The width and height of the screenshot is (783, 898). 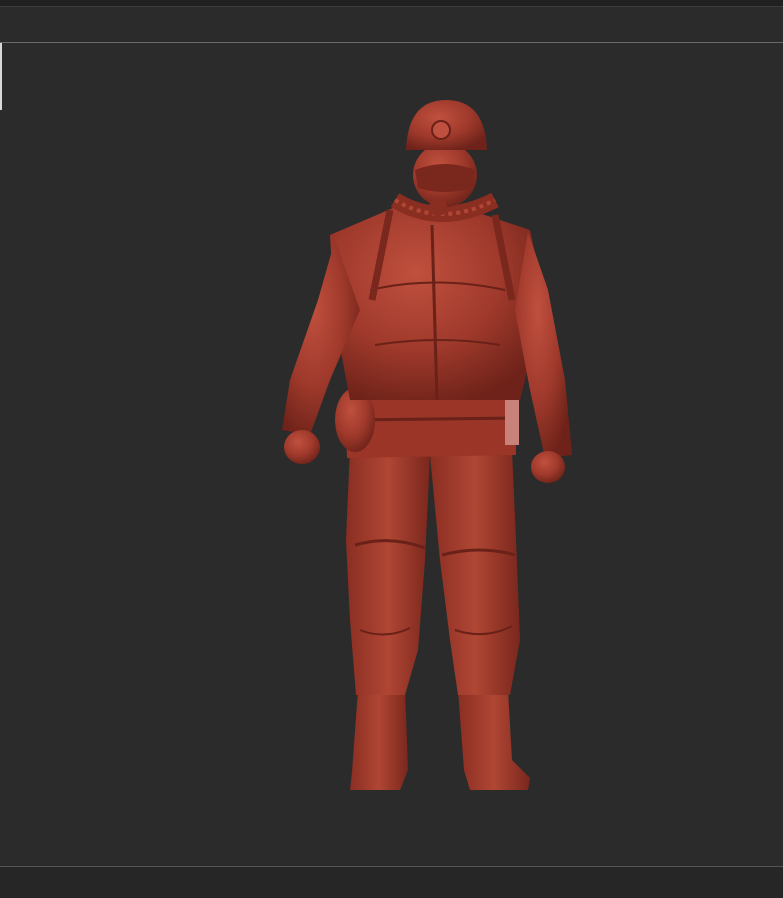 I want to click on left-boot, so click(x=379, y=740).